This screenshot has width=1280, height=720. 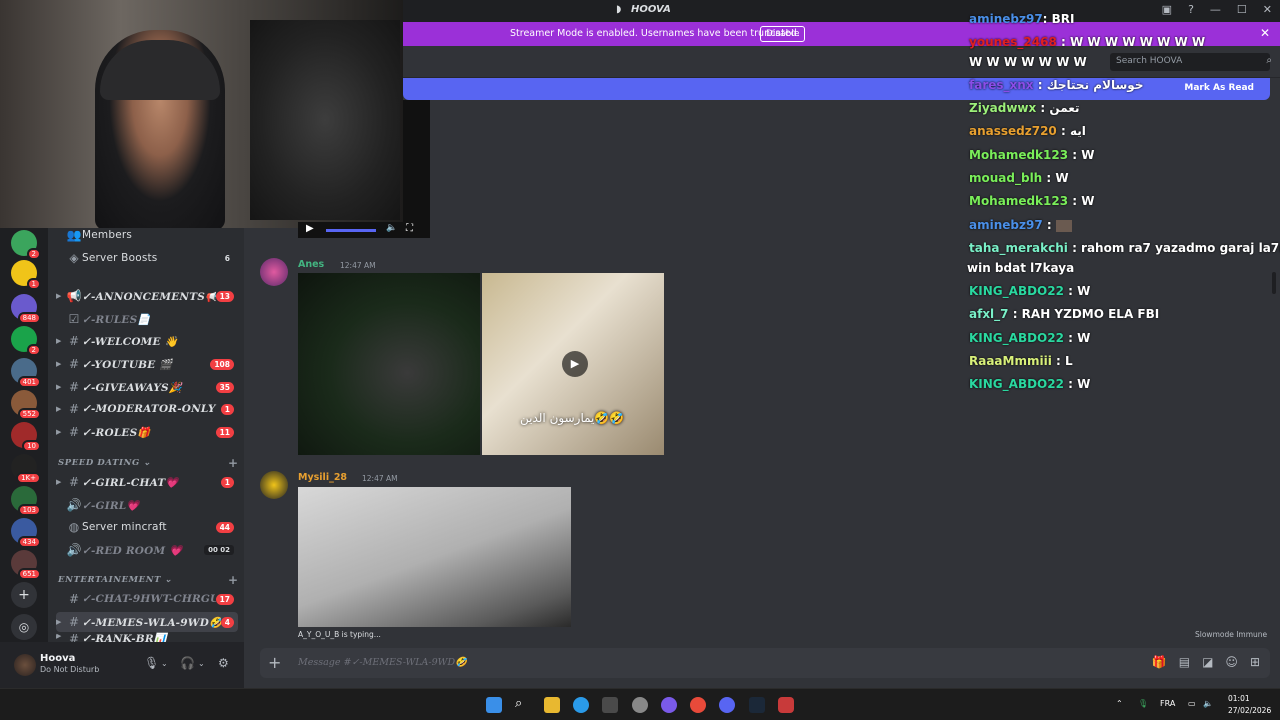 What do you see at coordinates (552, 705) in the screenshot?
I see `file-explorer-icon` at bounding box center [552, 705].